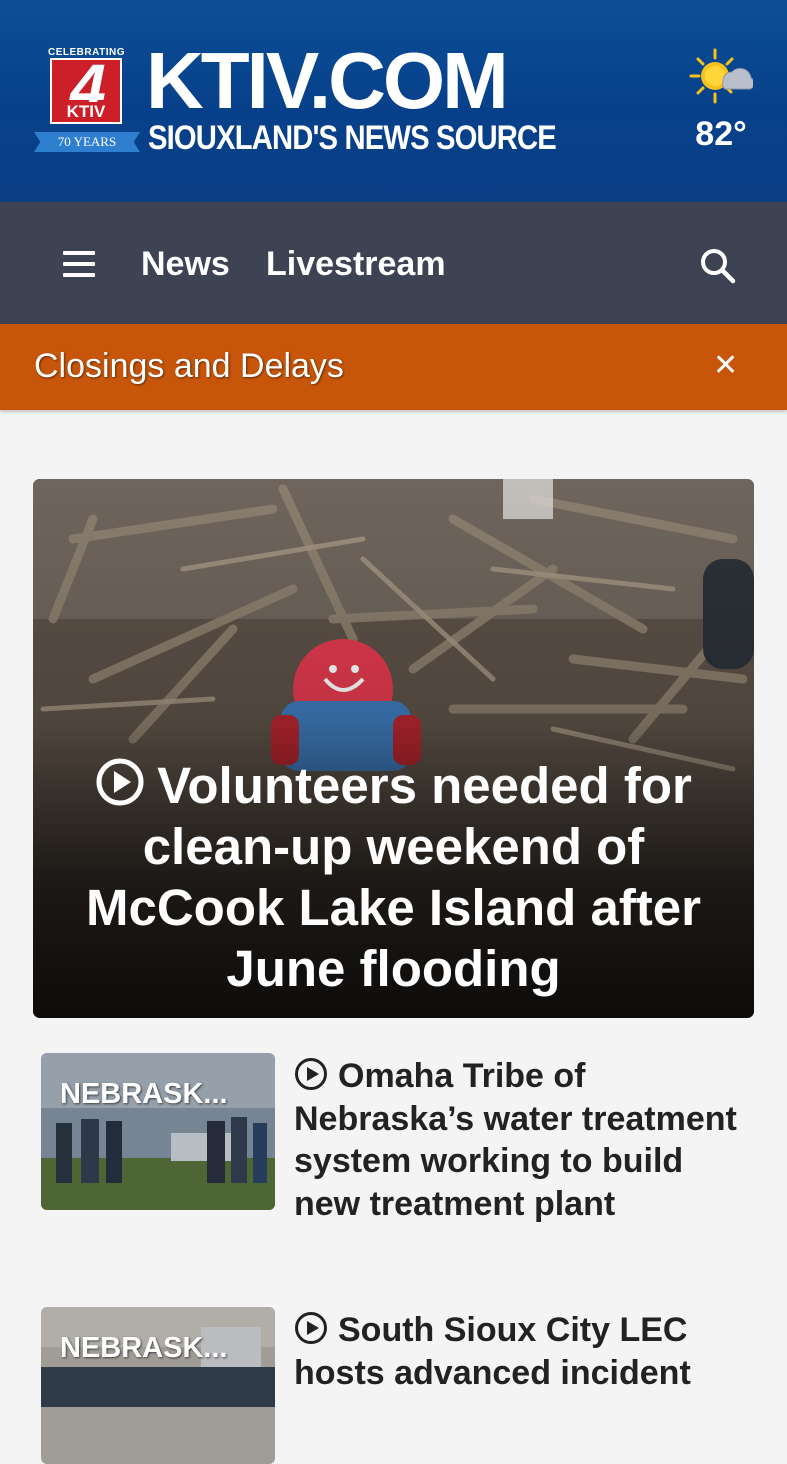 The width and height of the screenshot is (787, 1464). I want to click on weather-widget: 82°, so click(721, 100).